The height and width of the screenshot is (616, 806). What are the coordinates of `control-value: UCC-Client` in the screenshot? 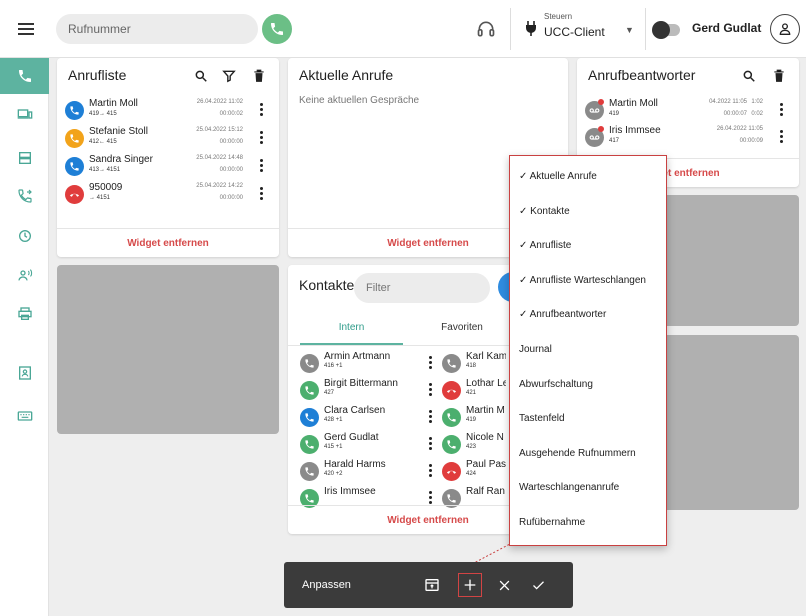 It's located at (574, 32).